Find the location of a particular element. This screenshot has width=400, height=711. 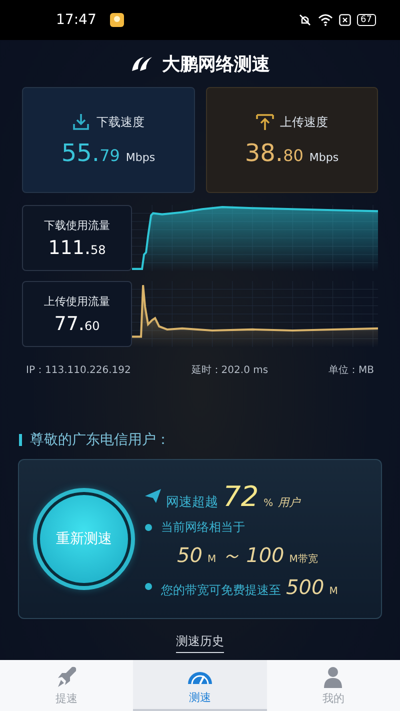

traffic-label: 下载使用流量 is located at coordinates (77, 225).